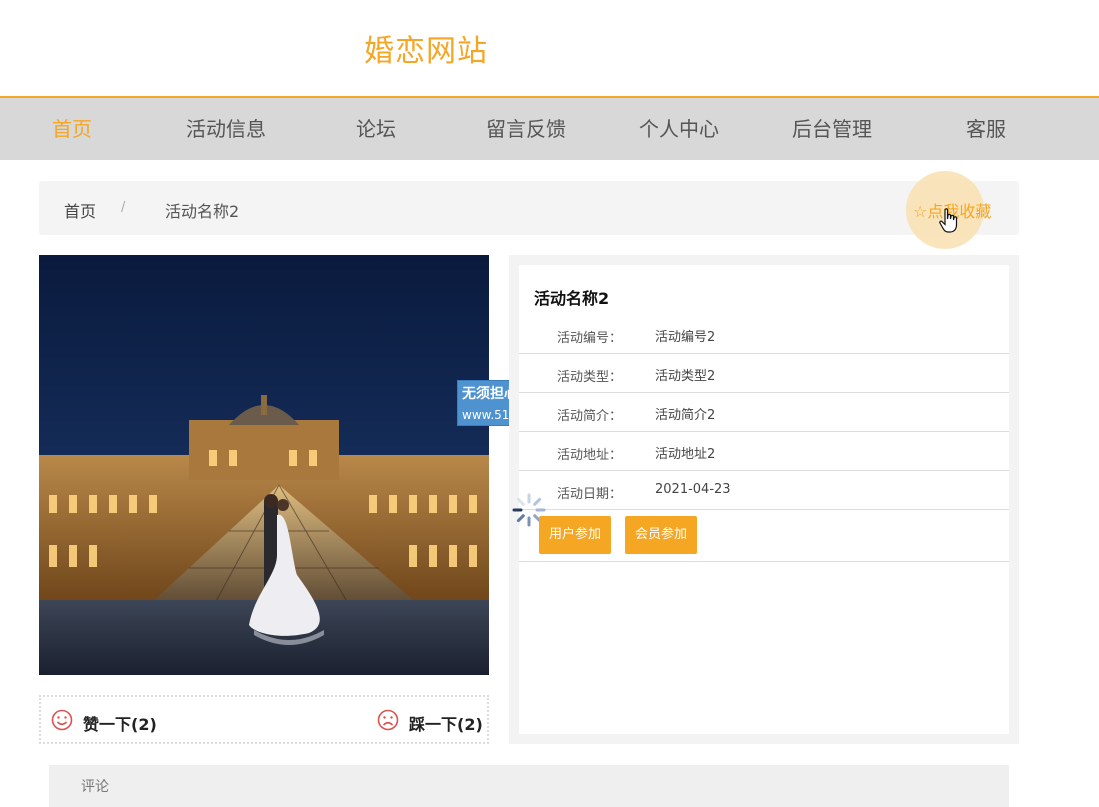 The height and width of the screenshot is (807, 1099). Describe the element at coordinates (226, 129) in the screenshot. I see `nav-item-activities: 活动信息` at that location.